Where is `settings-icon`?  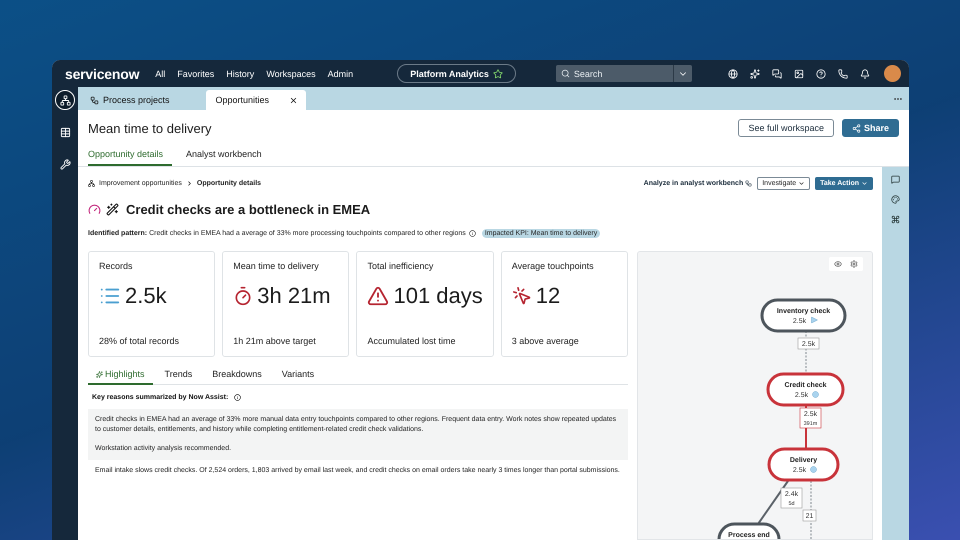
settings-icon is located at coordinates (854, 264).